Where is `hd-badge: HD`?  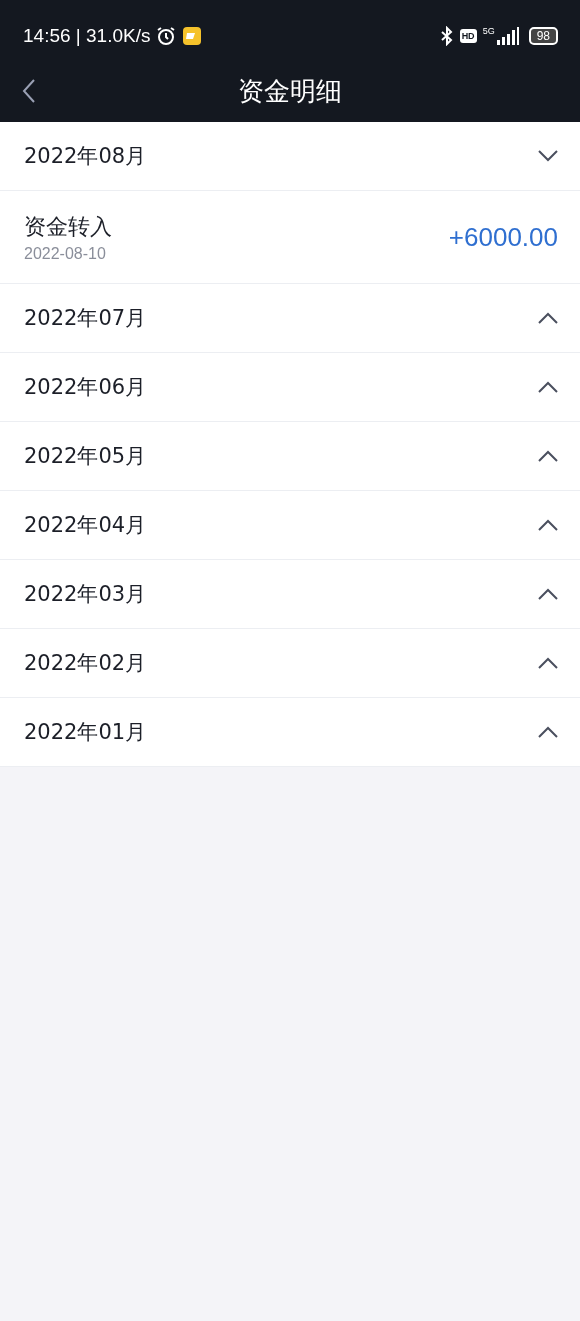 hd-badge: HD is located at coordinates (468, 36).